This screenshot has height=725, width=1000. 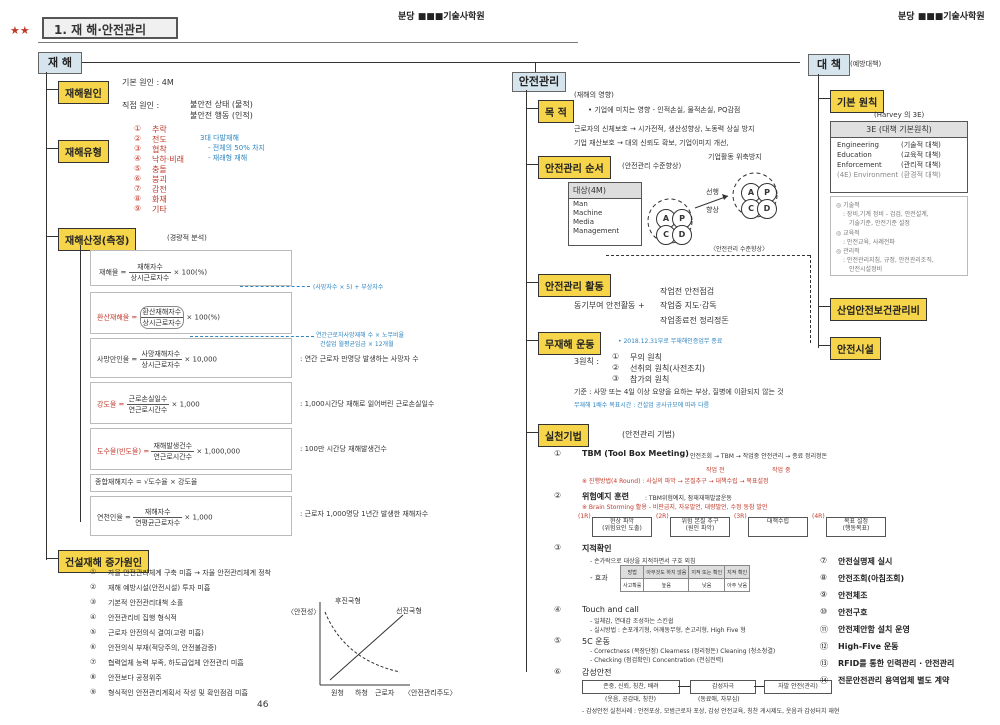 What do you see at coordinates (687, 291) in the screenshot?
I see `activity-r1: 작업전 안전점검` at bounding box center [687, 291].